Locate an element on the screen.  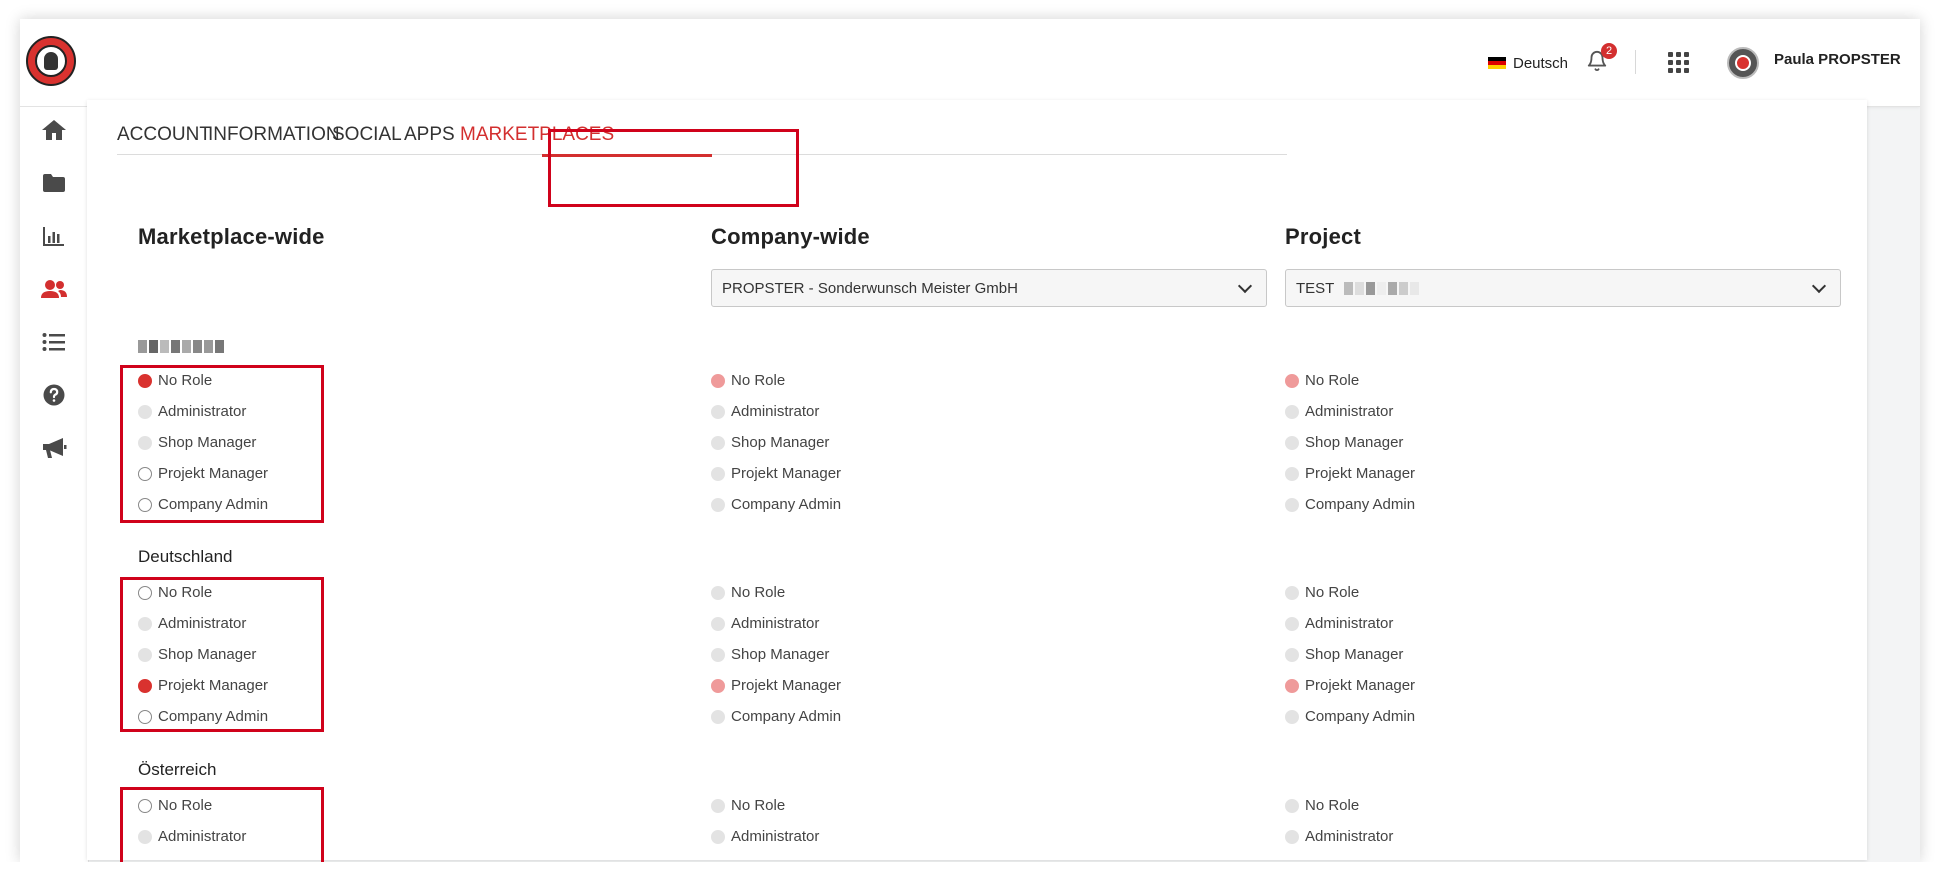
sidebar-item-announcements is located at coordinates (54, 448).